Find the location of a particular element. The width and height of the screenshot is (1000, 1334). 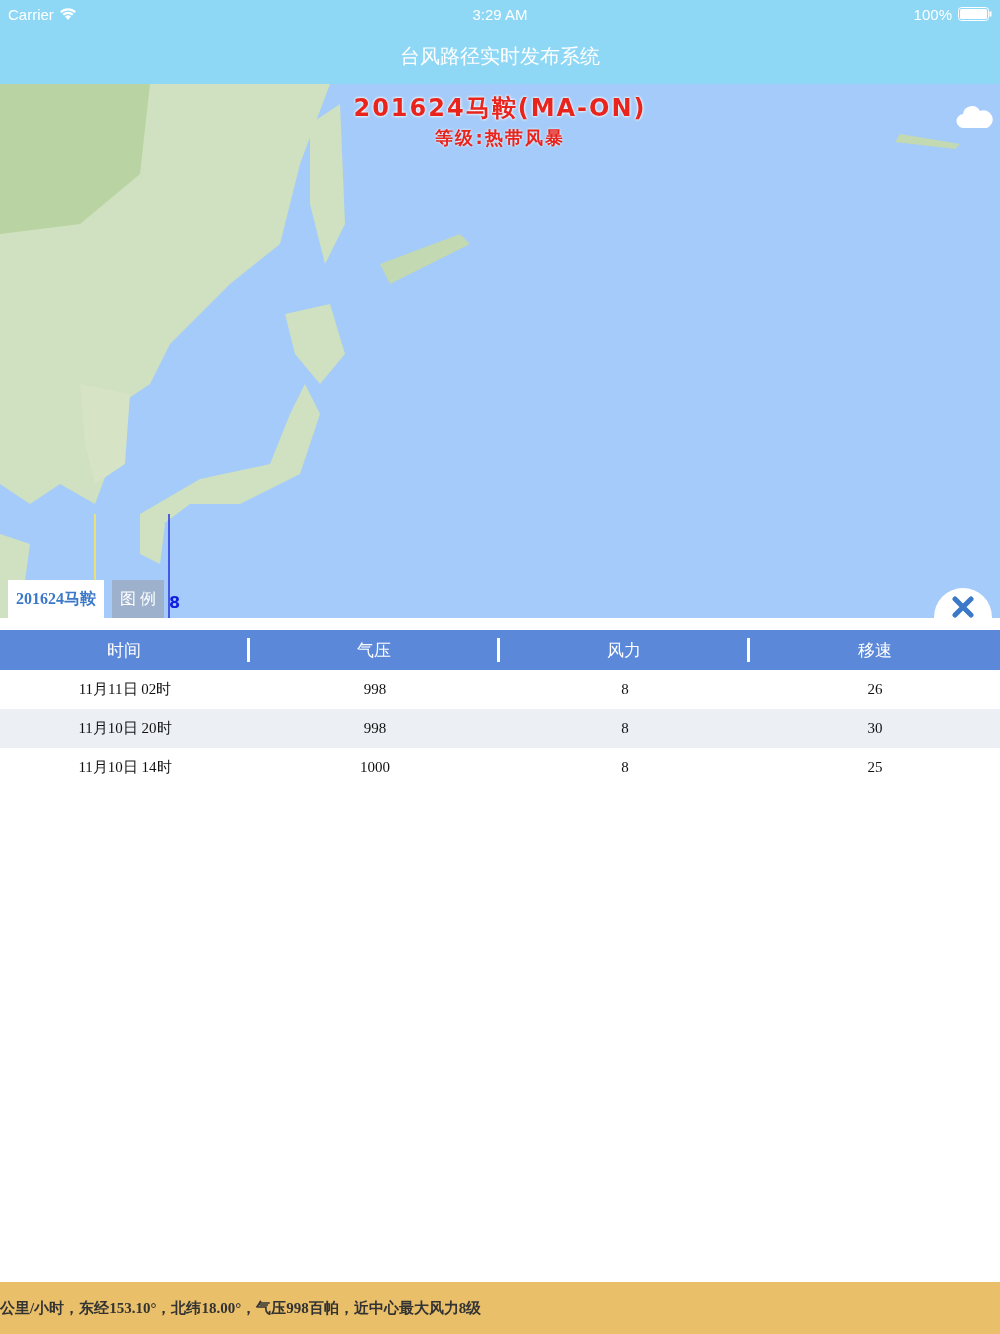

table-cell-text: 26 is located at coordinates (875, 689).